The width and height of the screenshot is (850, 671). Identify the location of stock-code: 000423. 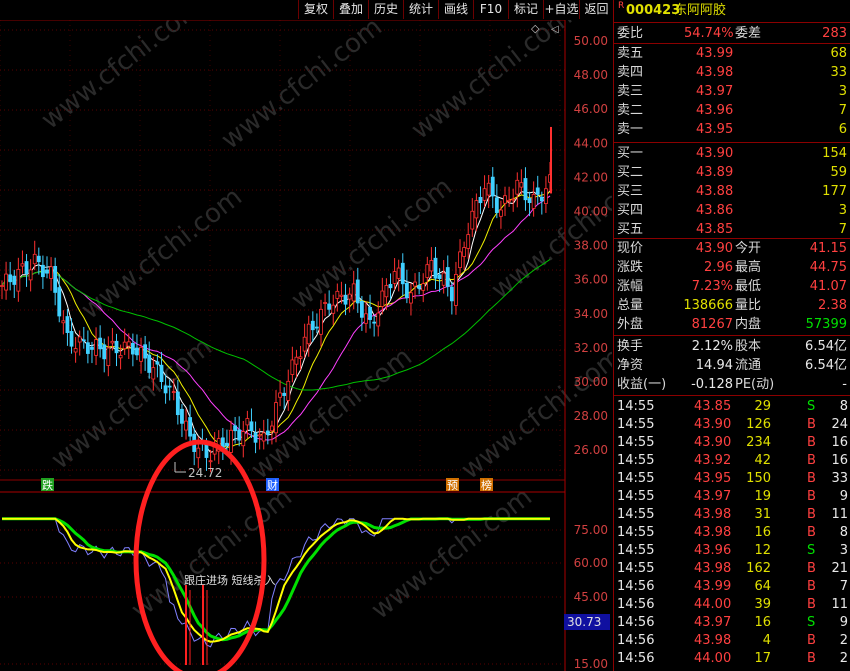
(653, 10).